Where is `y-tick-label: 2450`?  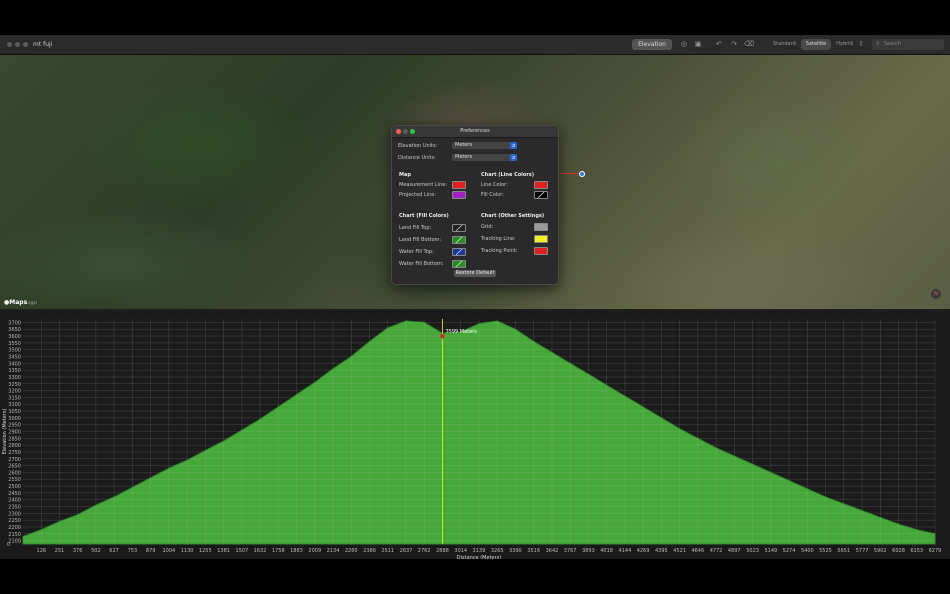 y-tick-label: 2450 is located at coordinates (14, 494).